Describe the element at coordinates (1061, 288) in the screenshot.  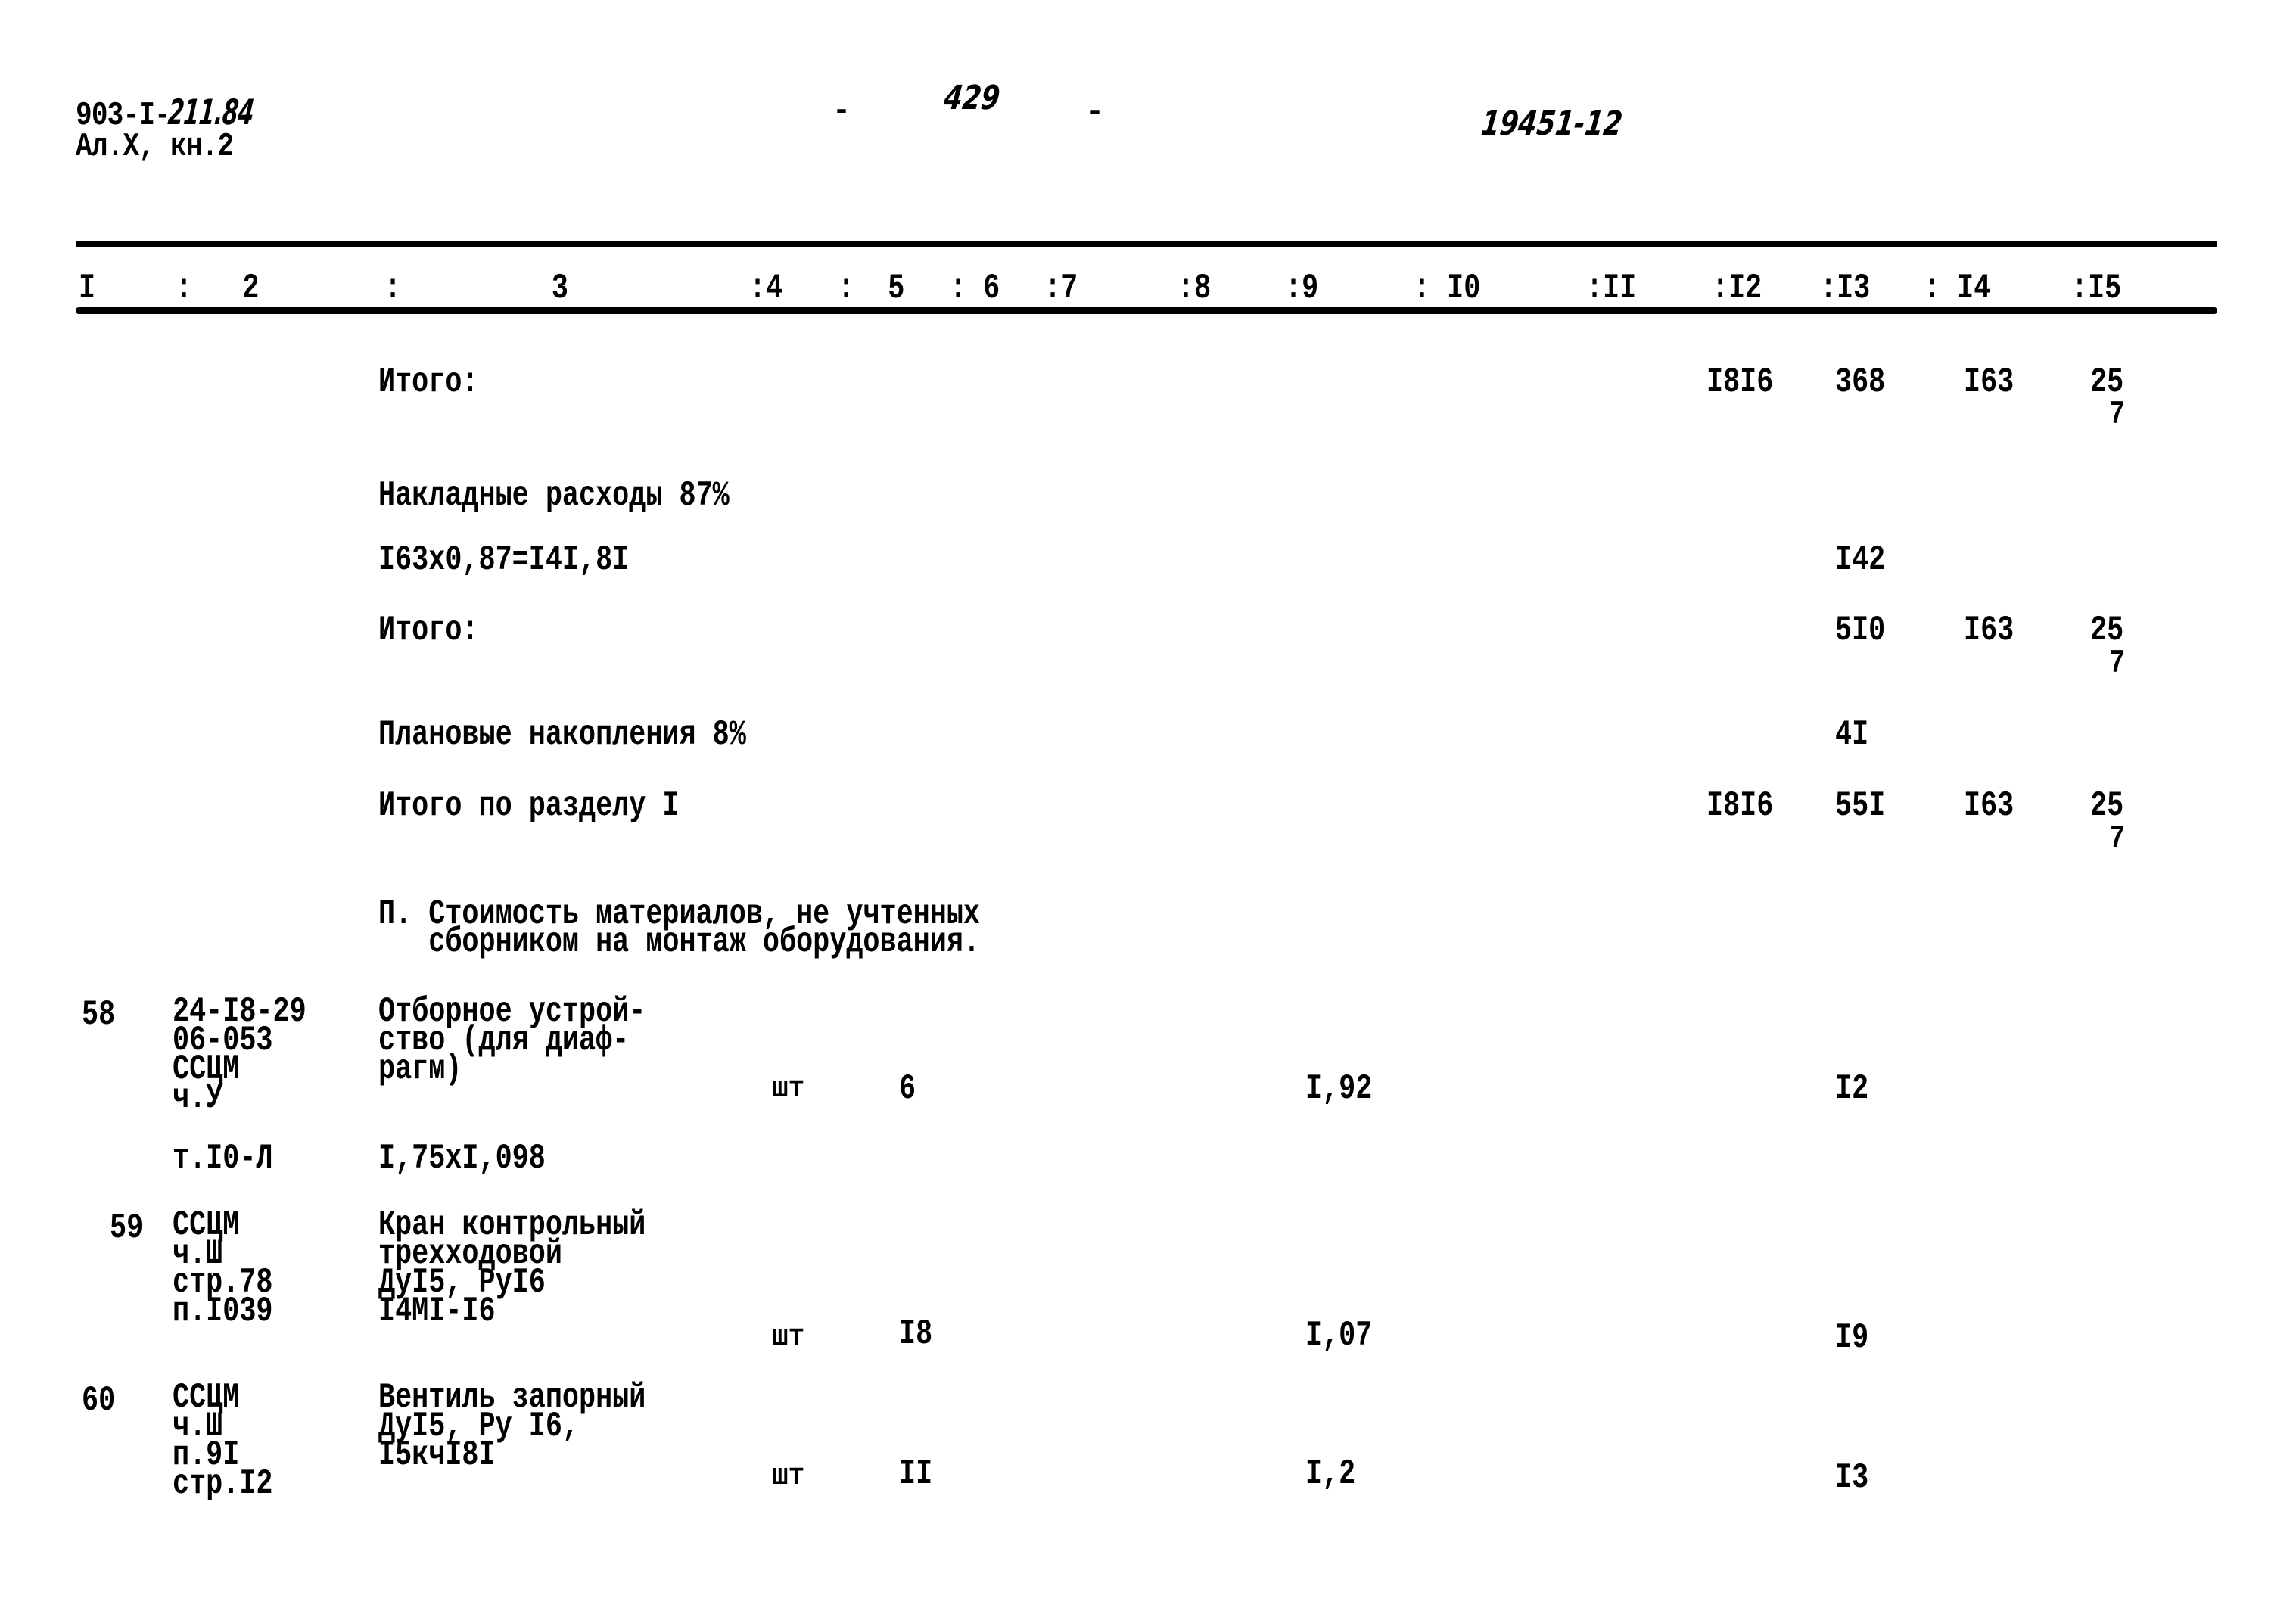
I see `col-header-7: :7` at that location.